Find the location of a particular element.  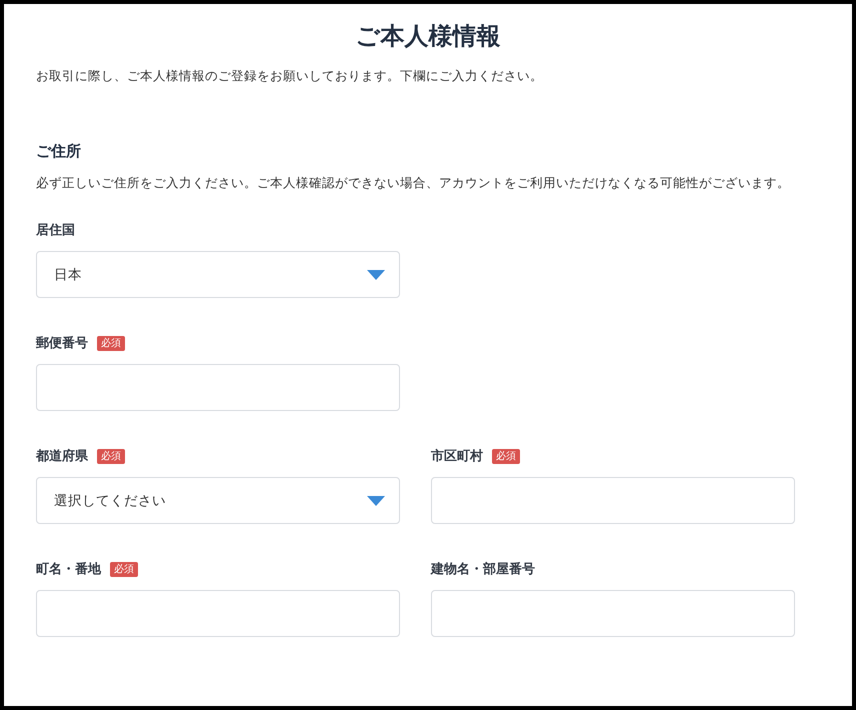

field-label: 都道府県 is located at coordinates (62, 456).